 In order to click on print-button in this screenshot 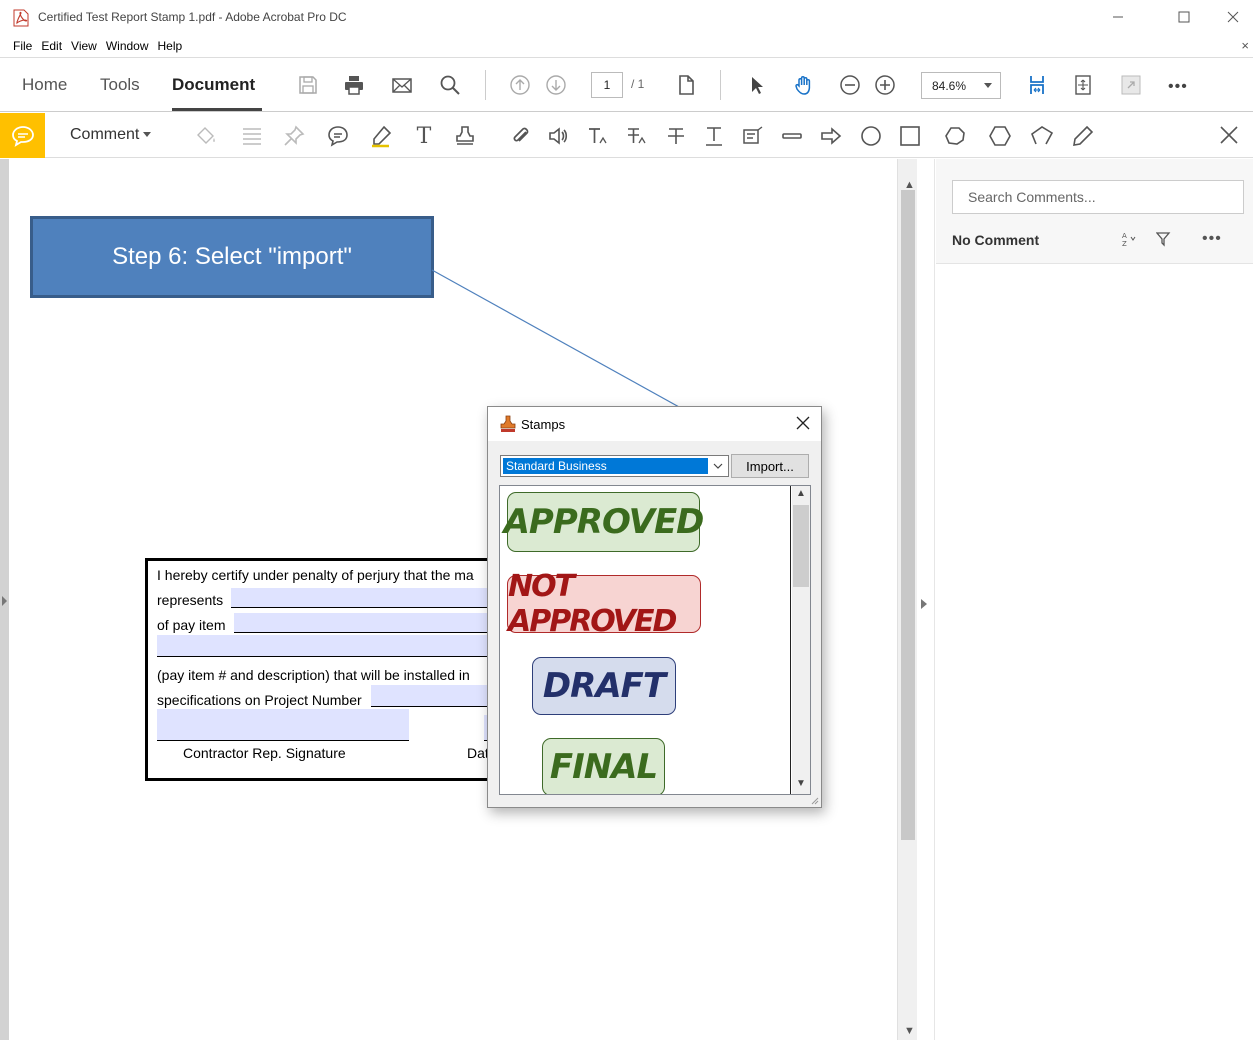, I will do `click(354, 85)`.